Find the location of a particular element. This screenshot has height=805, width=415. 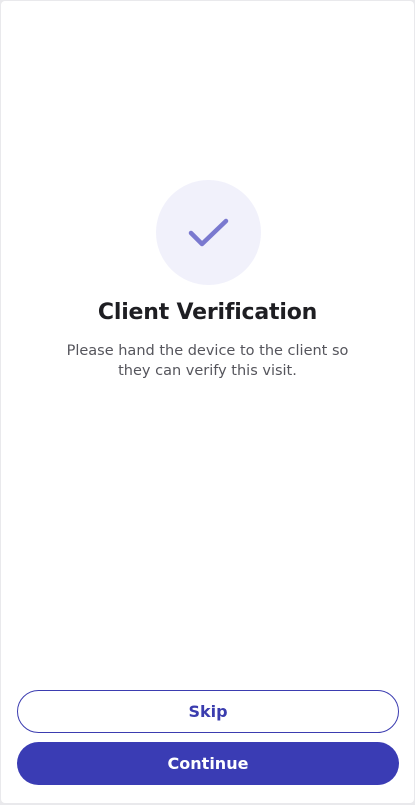

continue-button: Continue is located at coordinates (208, 763).